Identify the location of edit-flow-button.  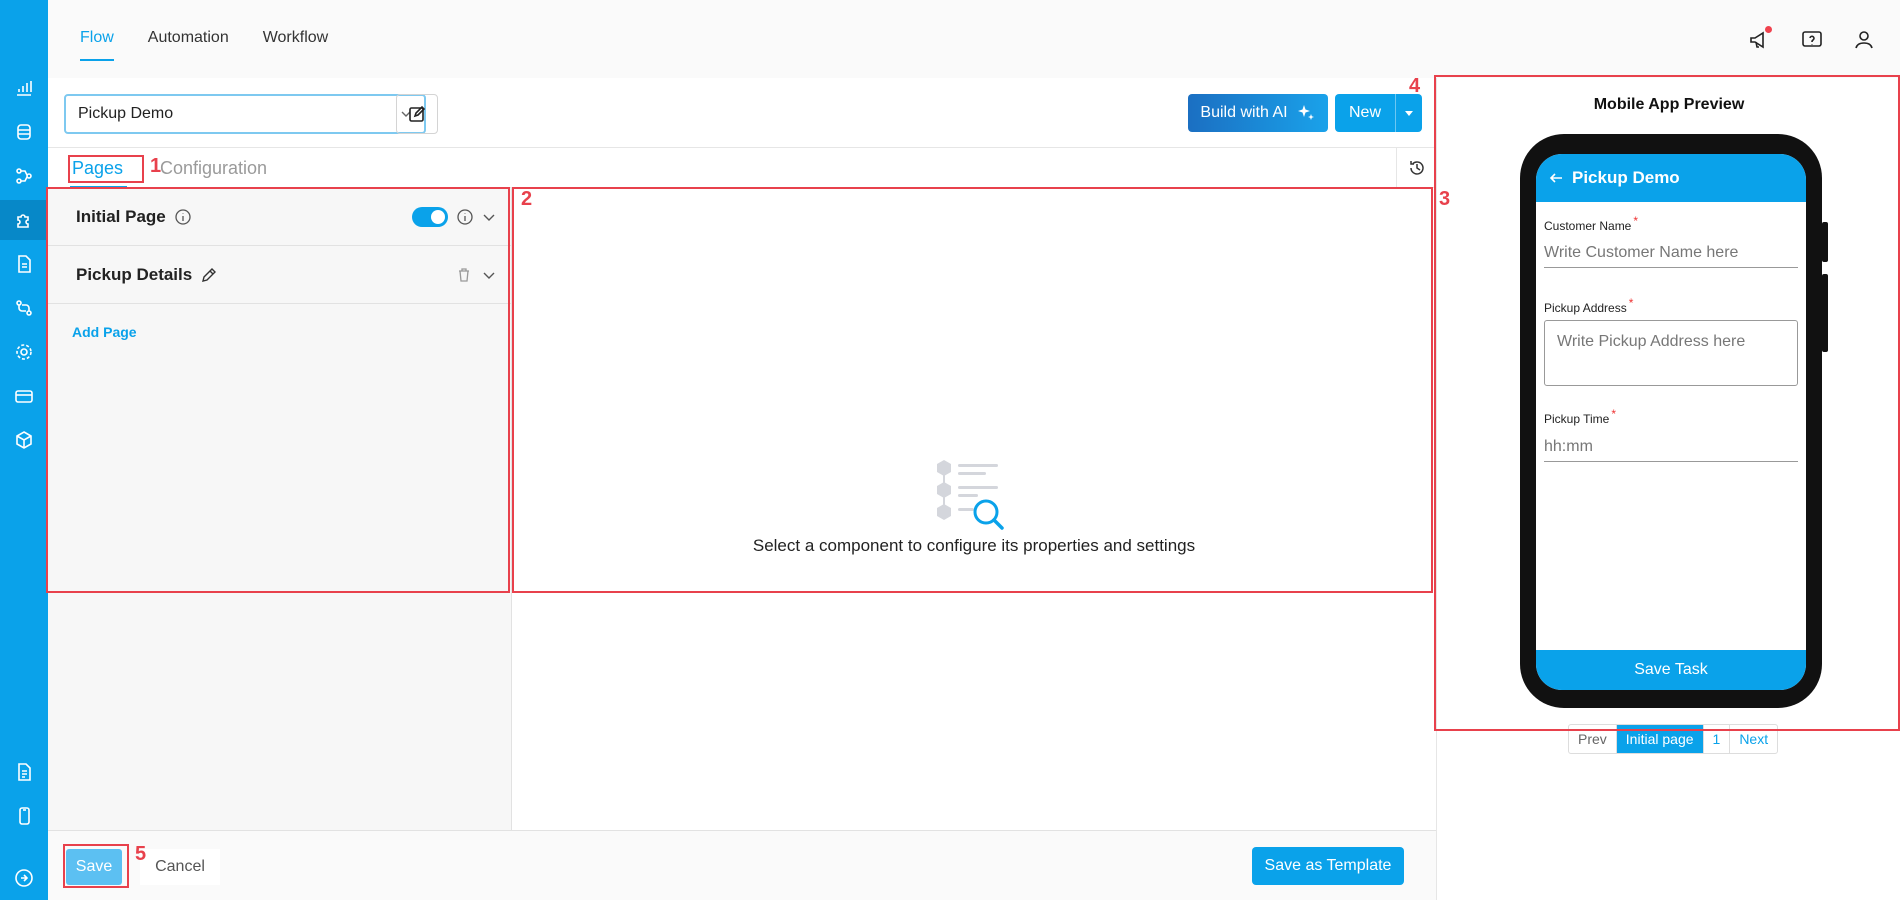
(417, 114).